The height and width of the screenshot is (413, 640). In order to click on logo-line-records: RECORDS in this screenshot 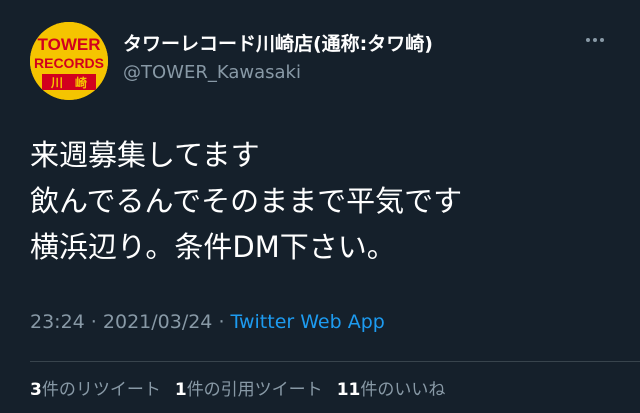, I will do `click(69, 63)`.